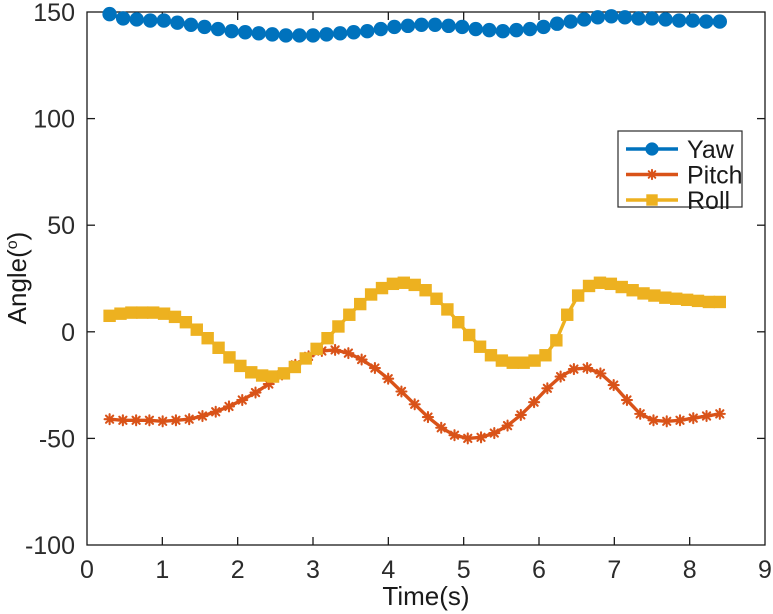 The height and width of the screenshot is (614, 773). I want to click on x-tick-label: 5, so click(464, 570).